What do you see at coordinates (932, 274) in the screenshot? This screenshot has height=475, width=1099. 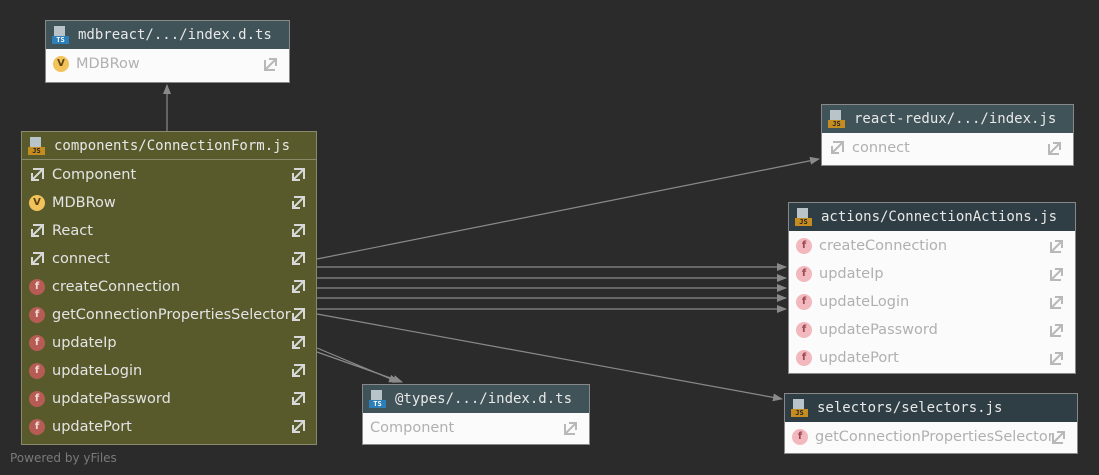 I see `export-row: f updateIp` at bounding box center [932, 274].